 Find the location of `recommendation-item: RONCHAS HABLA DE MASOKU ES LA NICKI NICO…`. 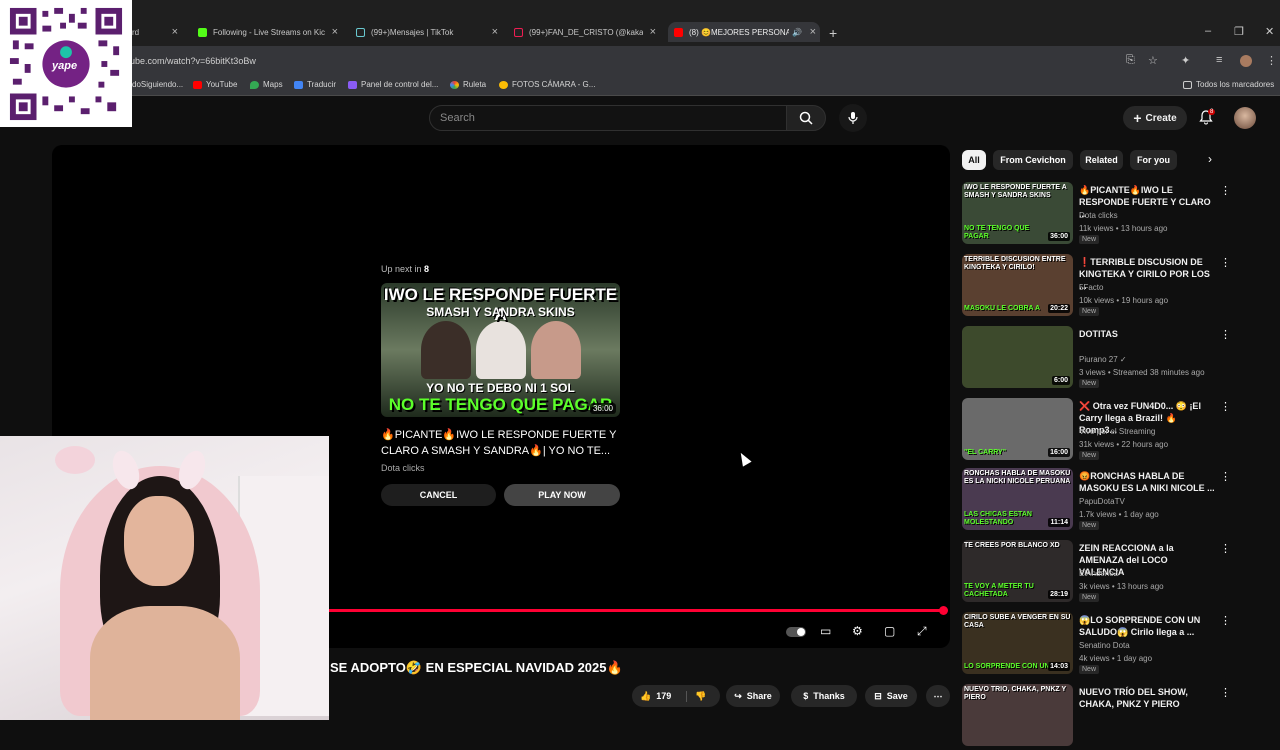

recommendation-item: RONCHAS HABLA DE MASOKU ES LA NICKI NICO… is located at coordinates (1112, 501).